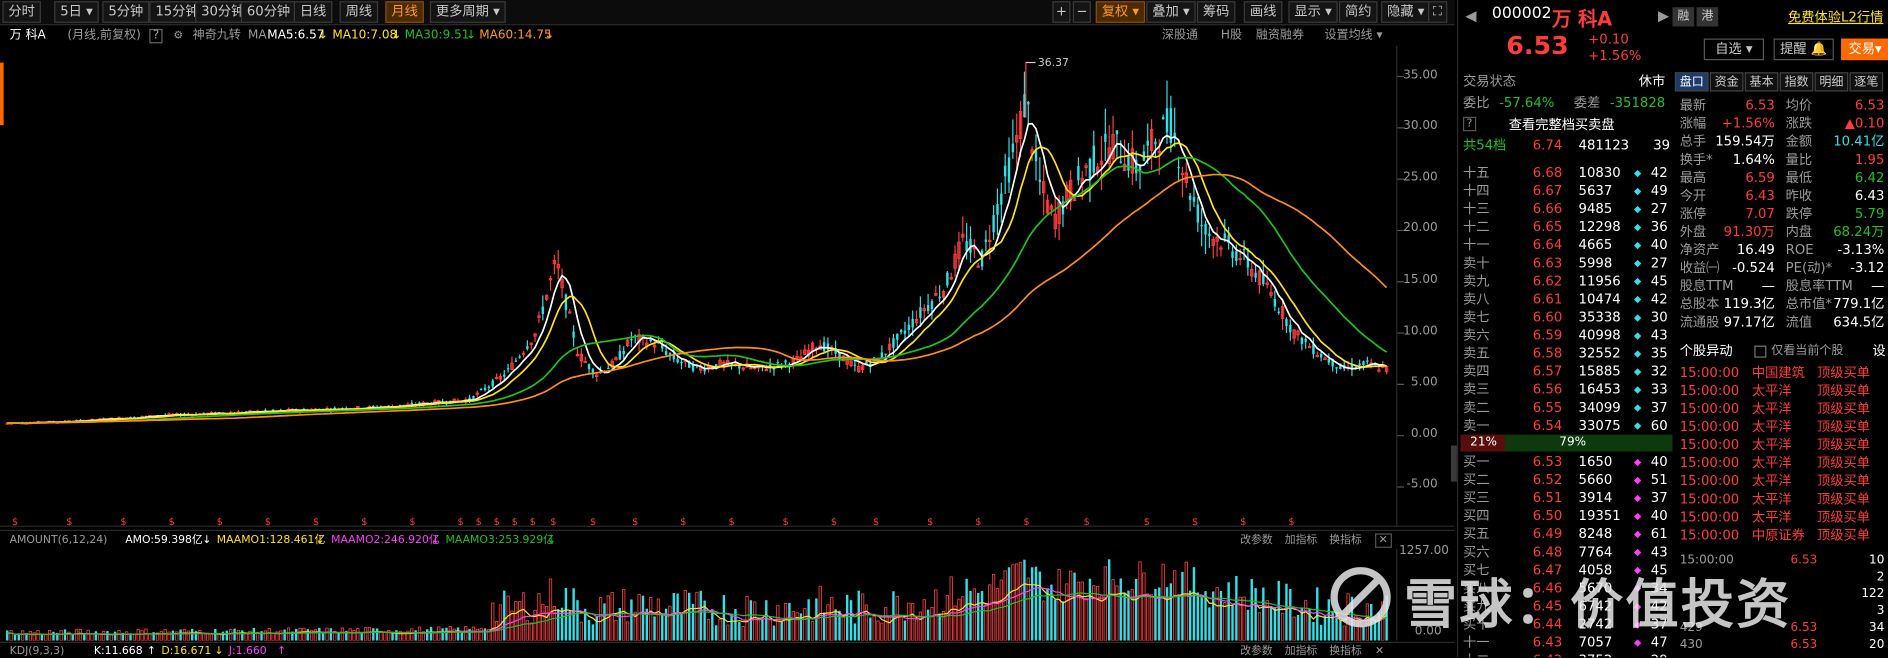  I want to click on amount-change-param: 改参数, so click(1256, 540).